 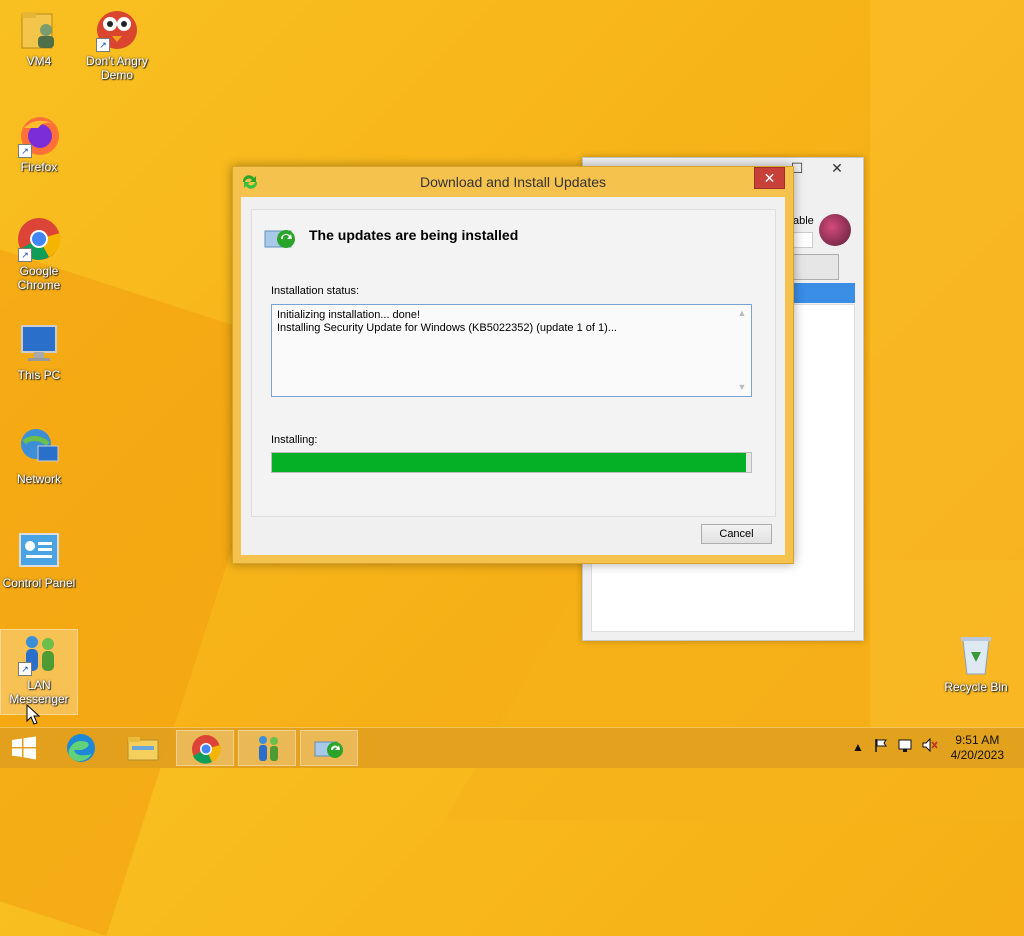 I want to click on lan-messenger-icon: ↗, so click(x=39, y=653).